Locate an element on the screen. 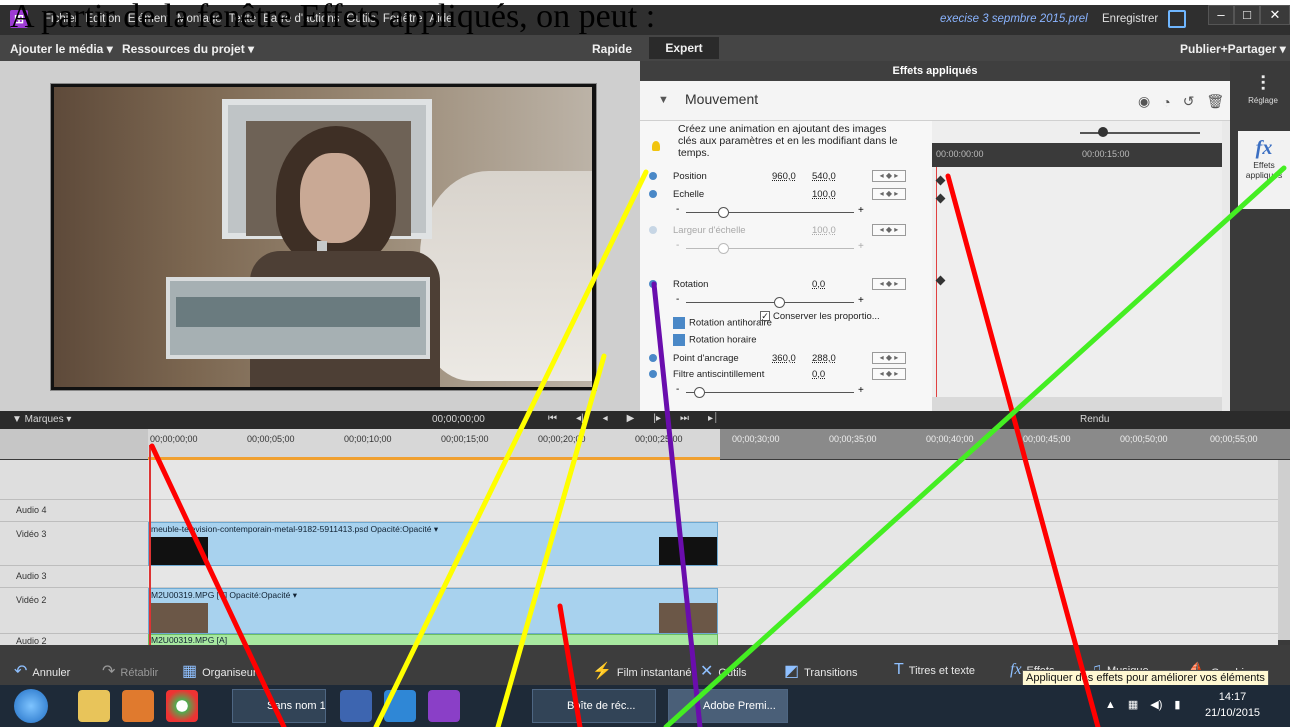  project-resources-menu: Ressources du projet ▾ is located at coordinates (188, 49).